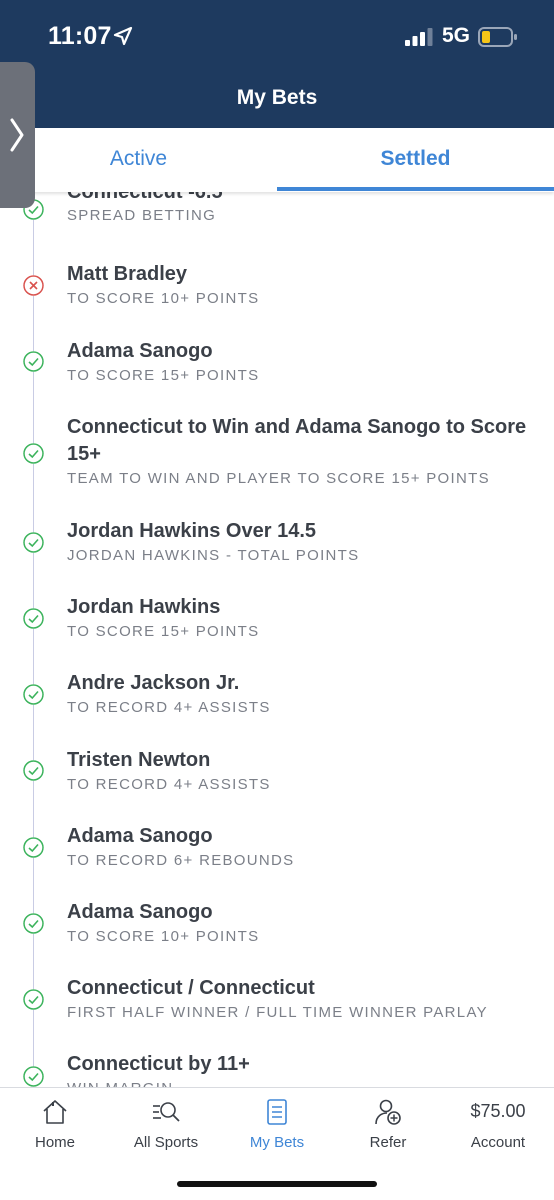 This screenshot has height=1200, width=554. I want to click on nav-my-bets: My Bets, so click(277, 1128).